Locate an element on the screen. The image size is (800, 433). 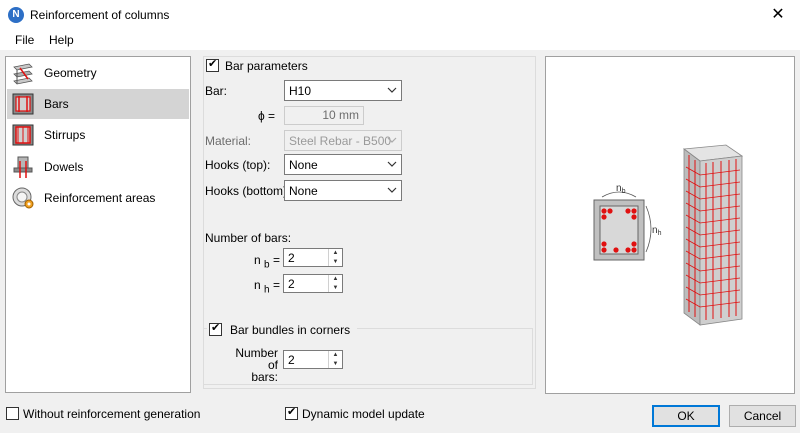
column-3d-view is located at coordinates (713, 235).